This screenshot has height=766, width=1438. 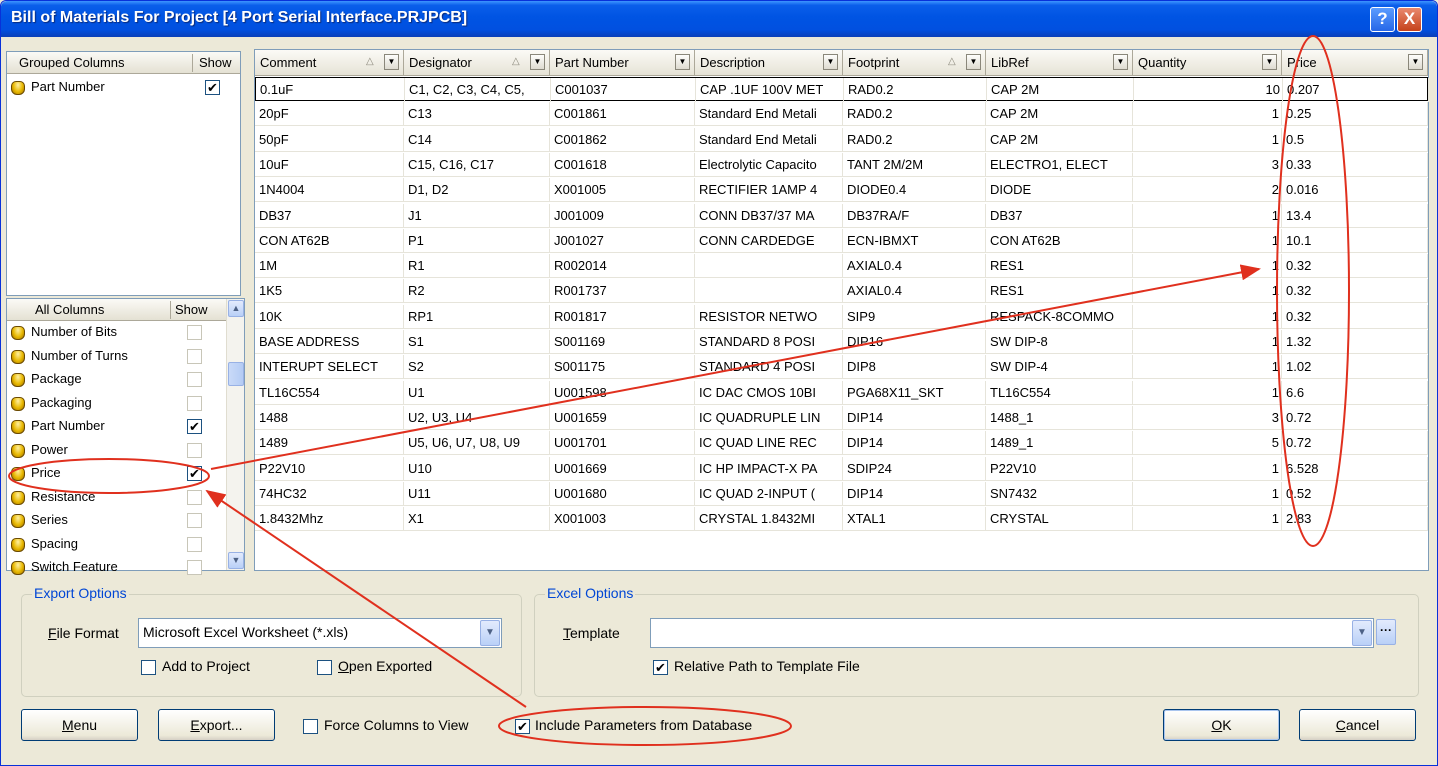 I want to click on table-cell: U2, U3, U4, so click(x=477, y=417).